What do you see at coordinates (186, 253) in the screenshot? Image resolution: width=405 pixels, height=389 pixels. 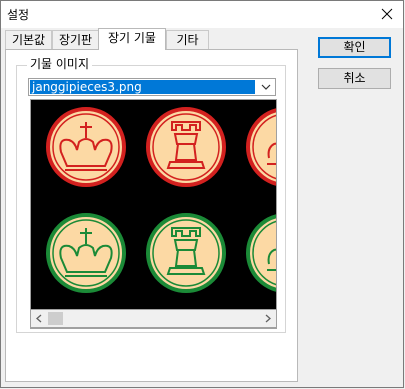 I see `green-rook-icon` at bounding box center [186, 253].